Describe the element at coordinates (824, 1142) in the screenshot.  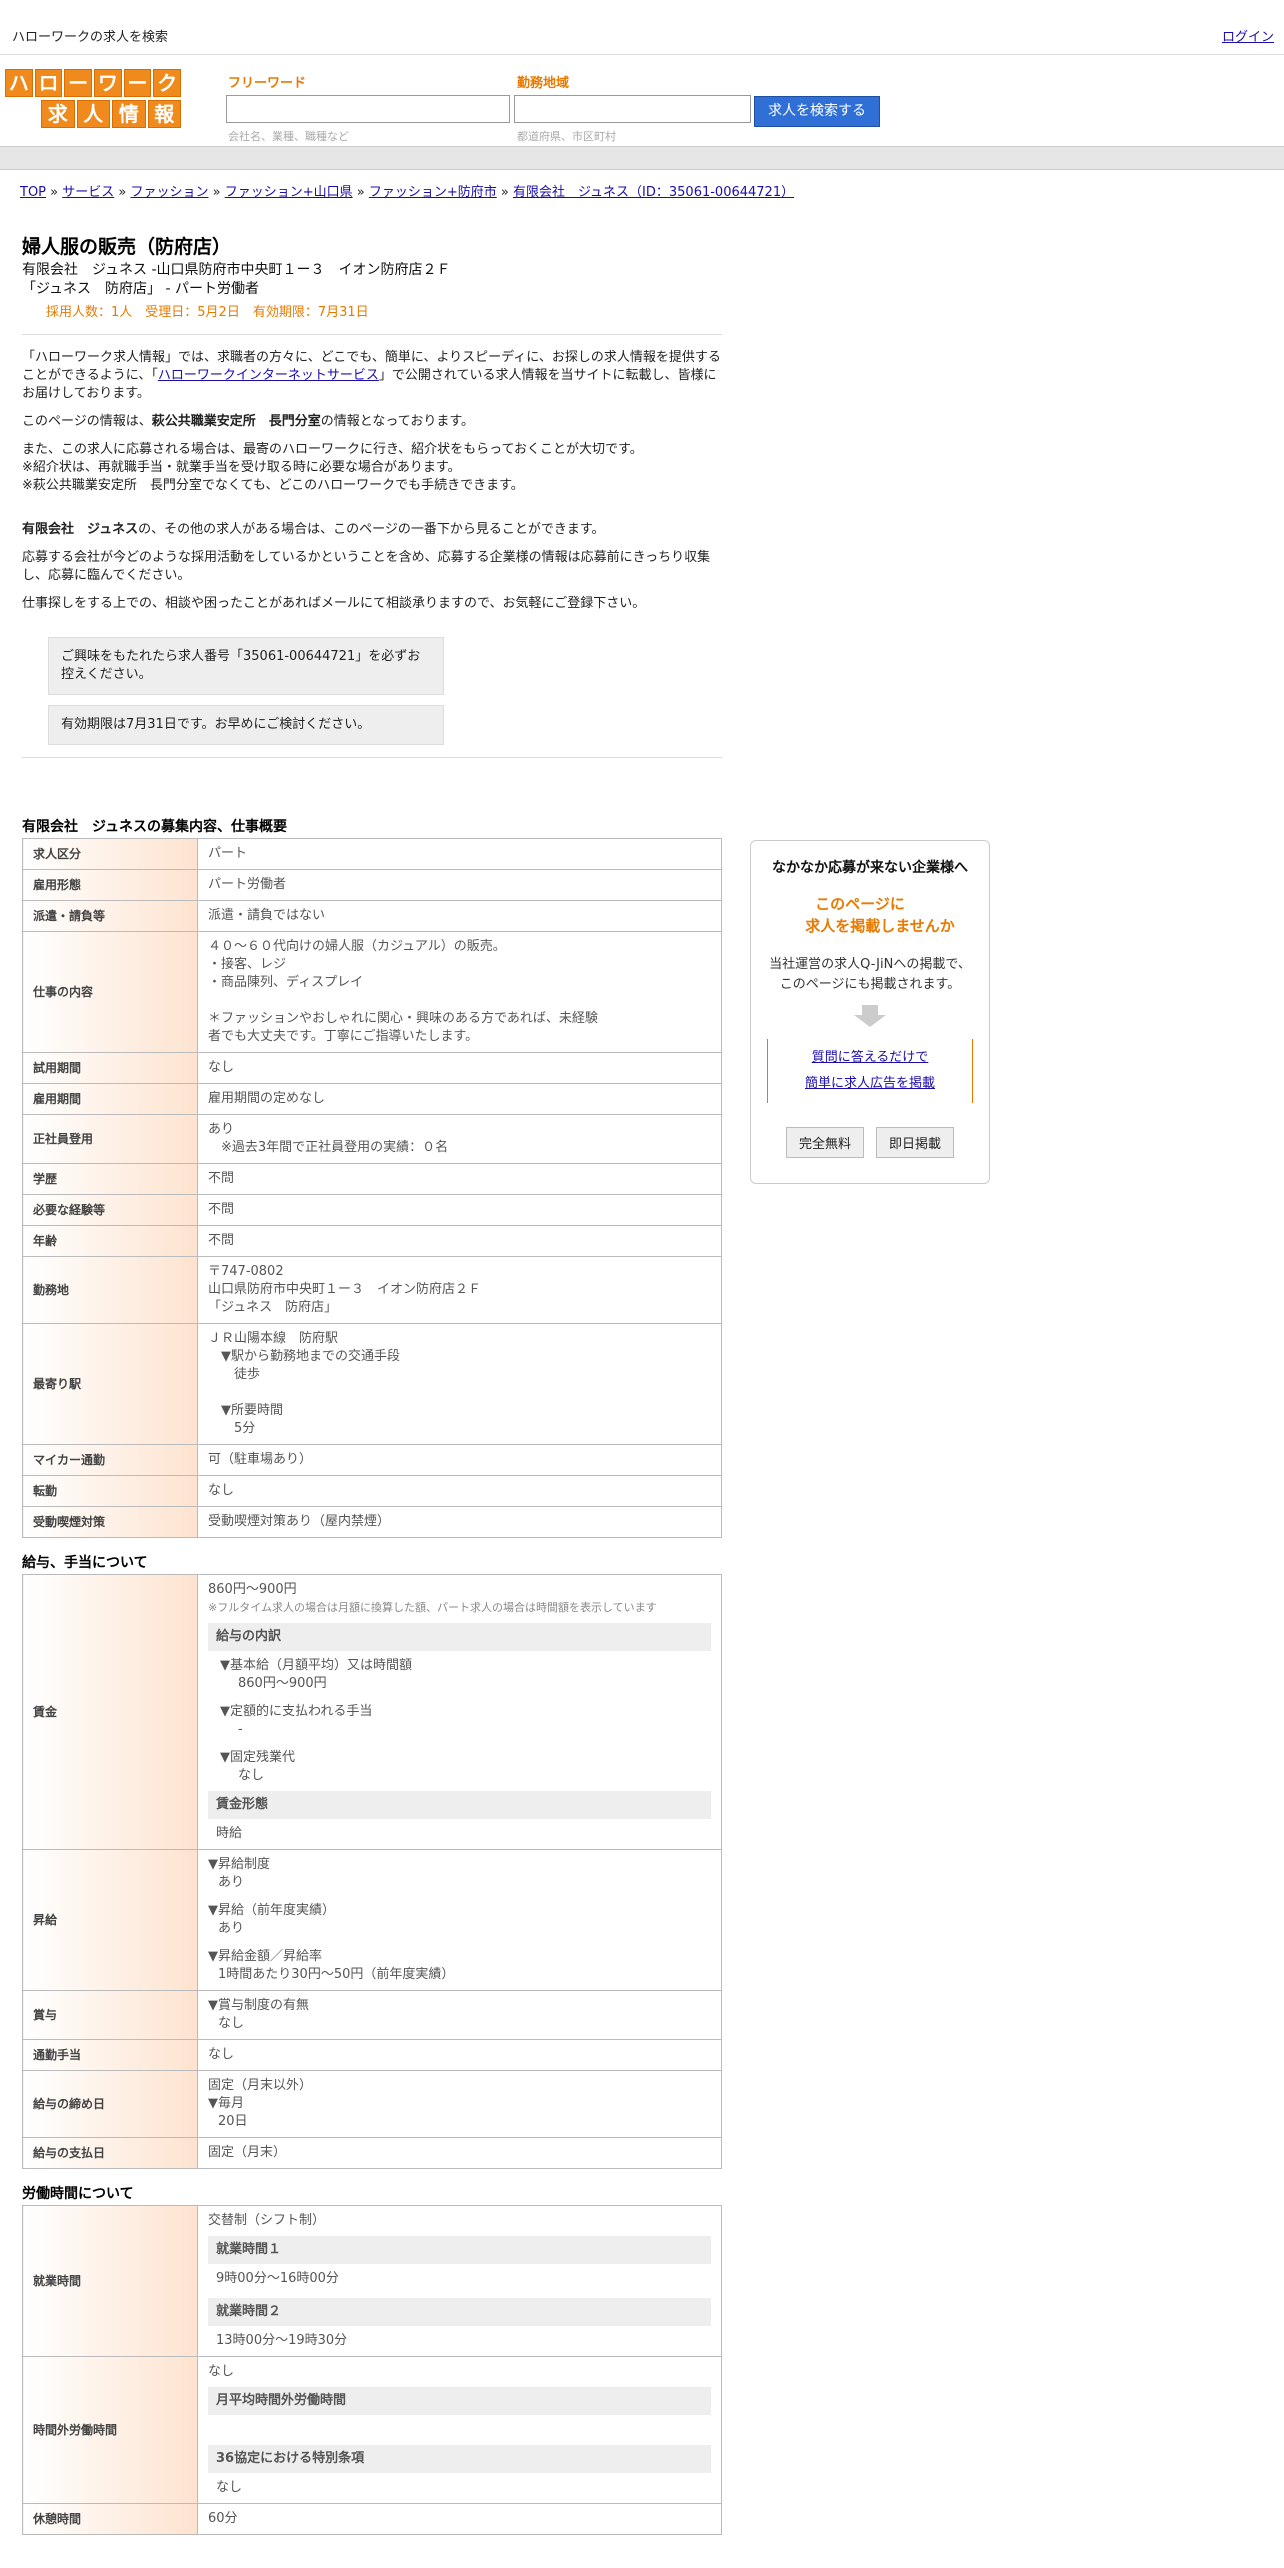
I see `free-badge: 完全無料` at that location.